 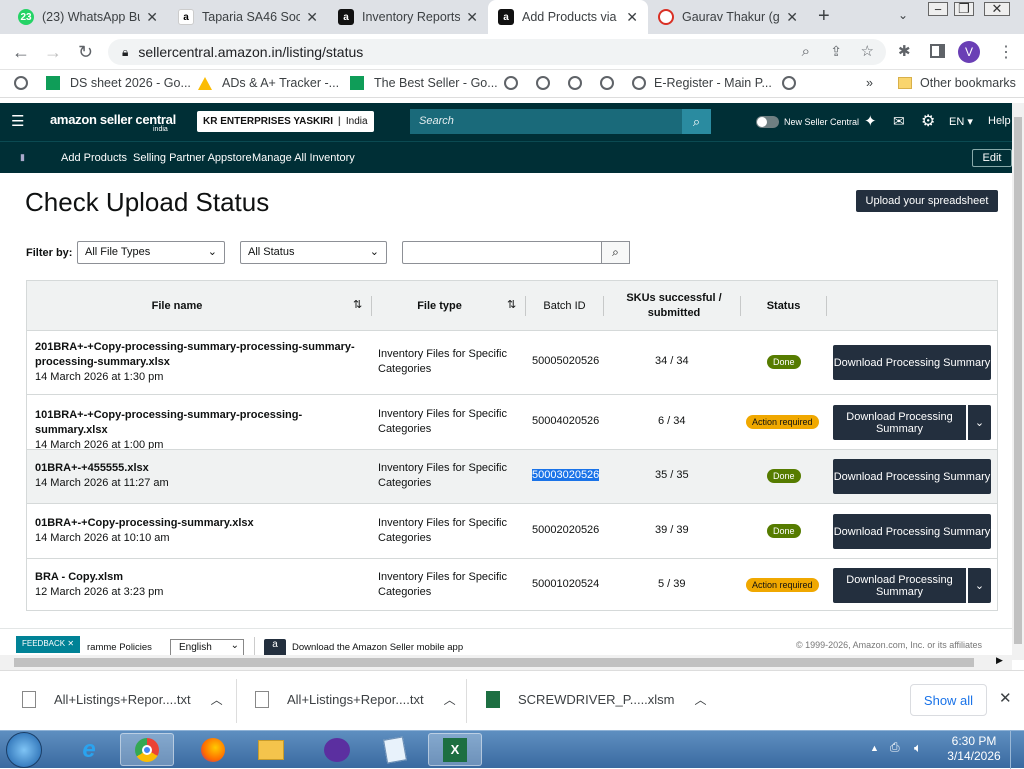 I want to click on back-icon: ←, so click(x=21, y=52).